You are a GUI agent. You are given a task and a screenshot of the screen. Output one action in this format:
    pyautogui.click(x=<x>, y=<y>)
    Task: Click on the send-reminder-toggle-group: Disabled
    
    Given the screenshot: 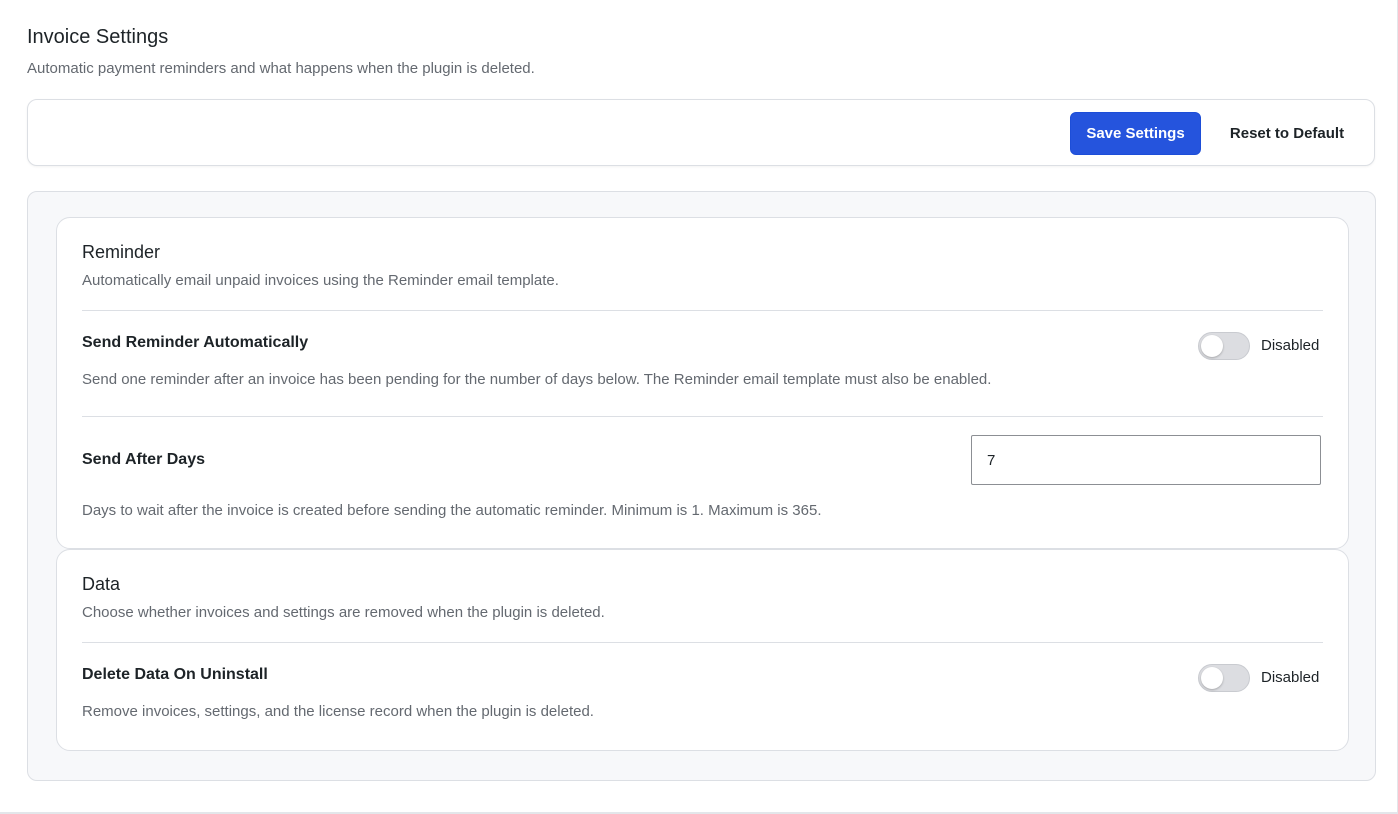 What is the action you would take?
    pyautogui.click(x=1258, y=346)
    